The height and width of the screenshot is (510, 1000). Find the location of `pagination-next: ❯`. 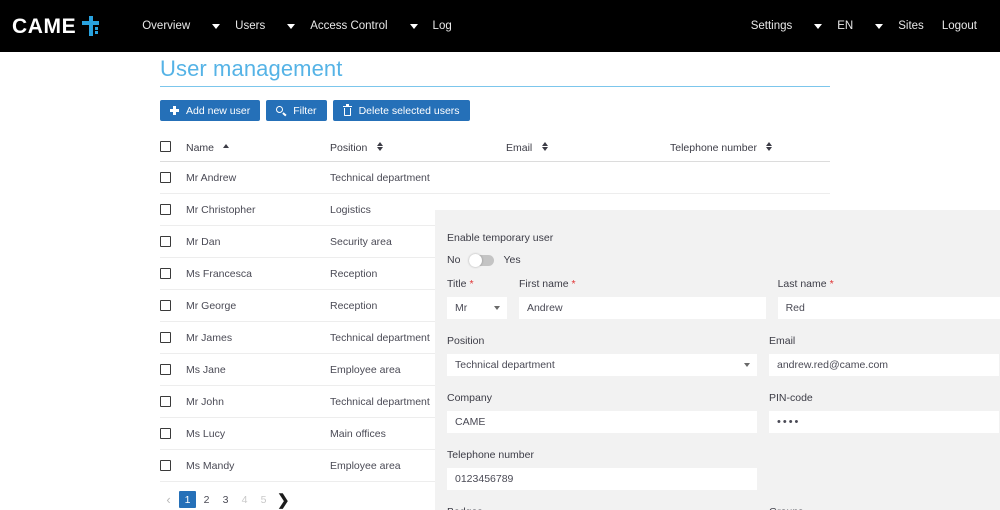

pagination-next: ❯ is located at coordinates (283, 500).